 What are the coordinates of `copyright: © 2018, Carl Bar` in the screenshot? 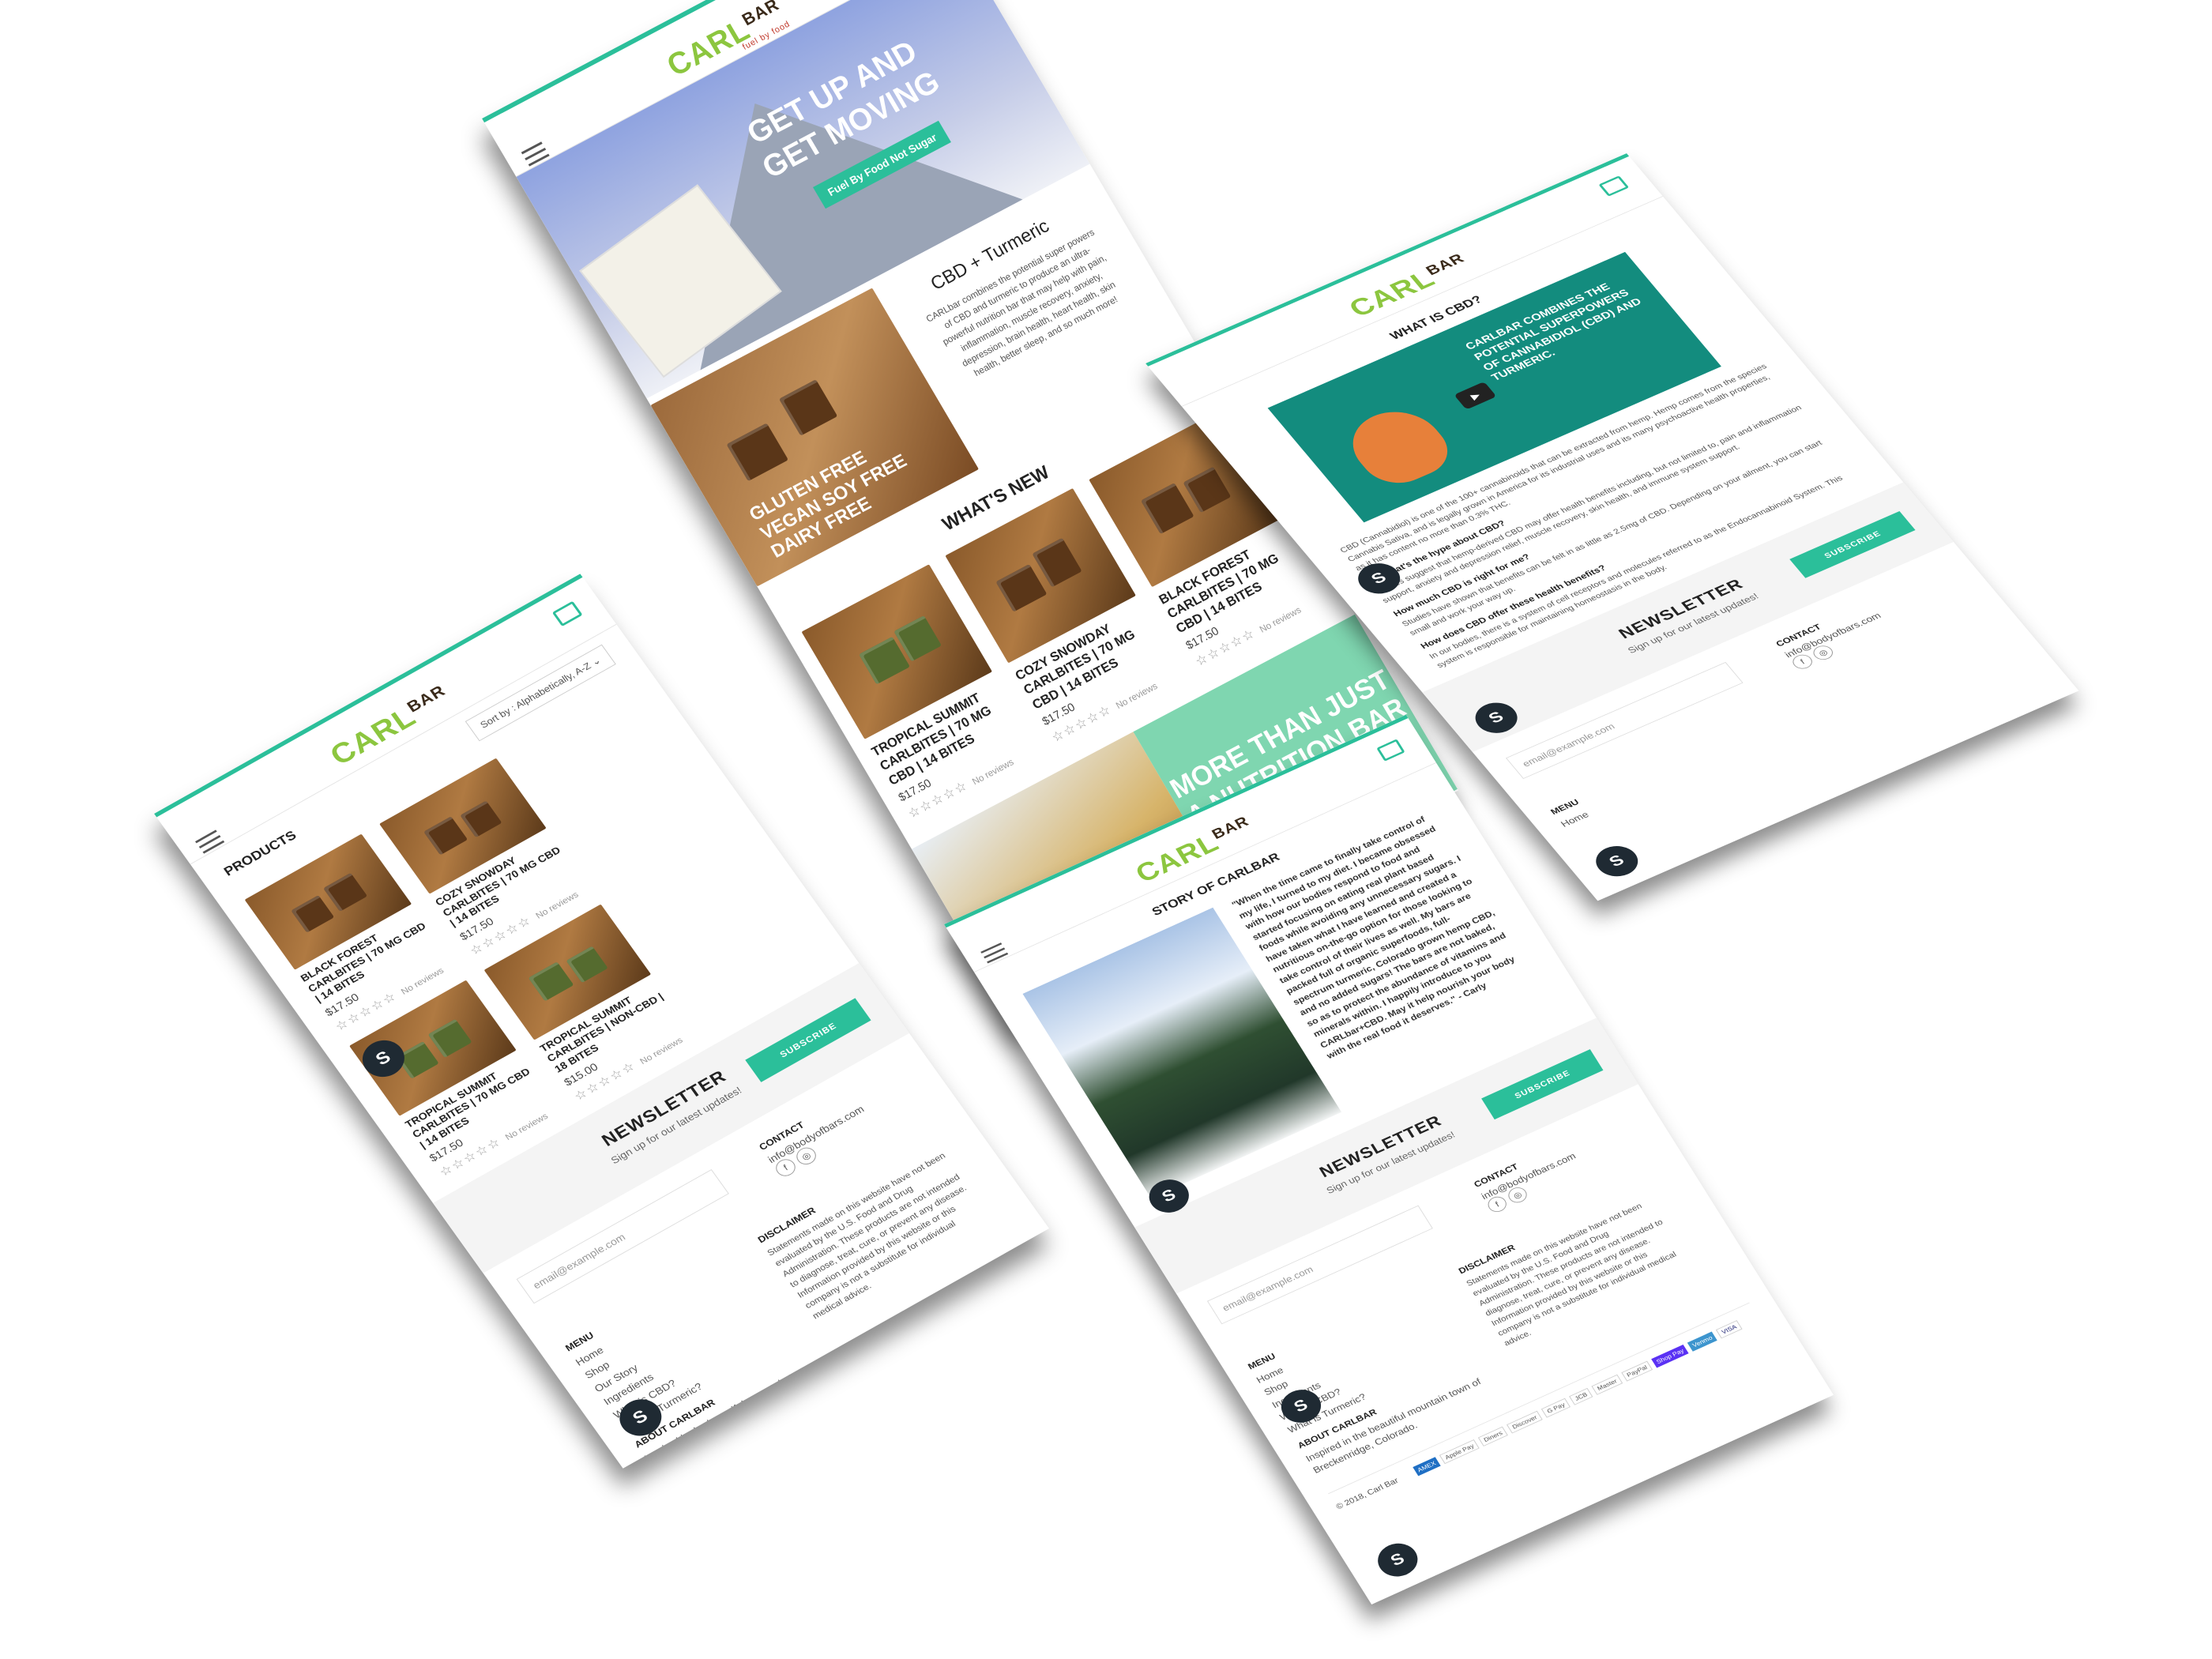 It's located at (1368, 1494).